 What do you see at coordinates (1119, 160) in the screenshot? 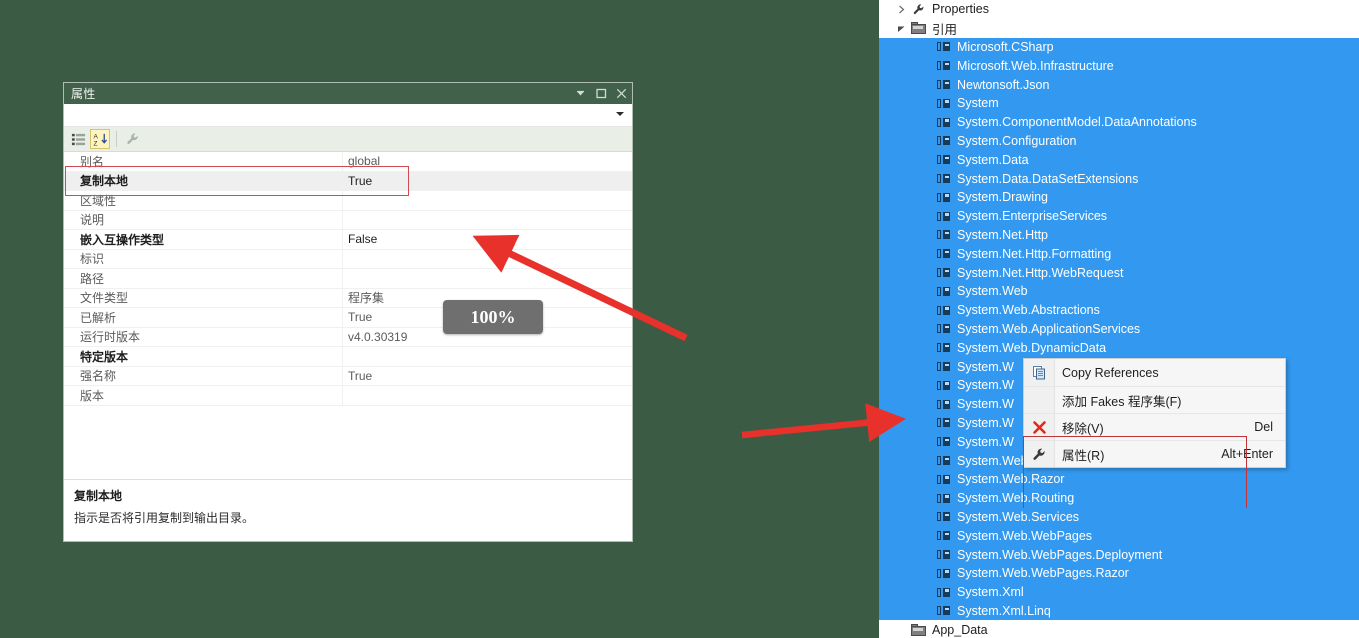
I see `tree-node: System.Data` at bounding box center [1119, 160].